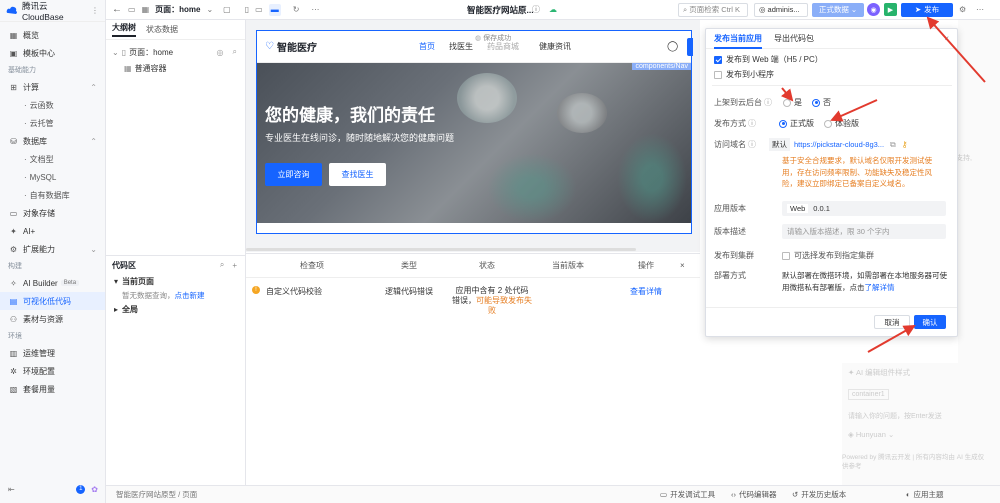 This screenshot has height=503, width=1000. Describe the element at coordinates (883, 184) in the screenshot. I see `annotation-arrows` at that location.